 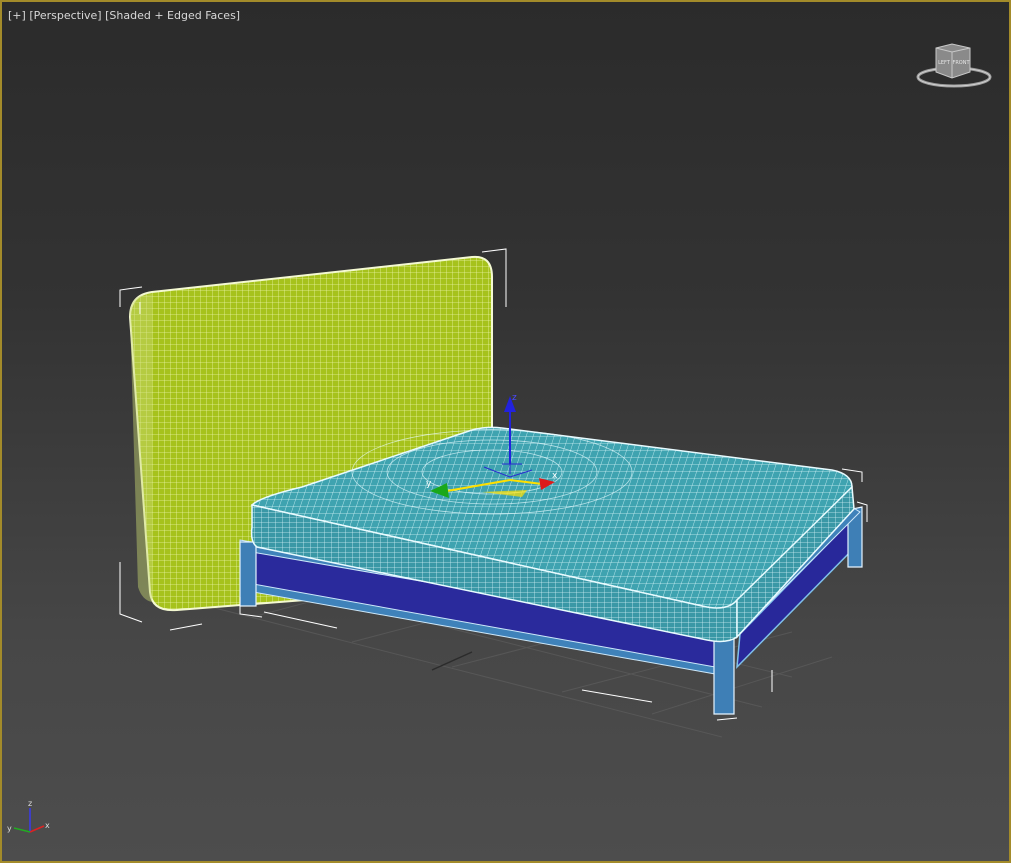 I want to click on gizmo-z-label: z, so click(x=514, y=398).